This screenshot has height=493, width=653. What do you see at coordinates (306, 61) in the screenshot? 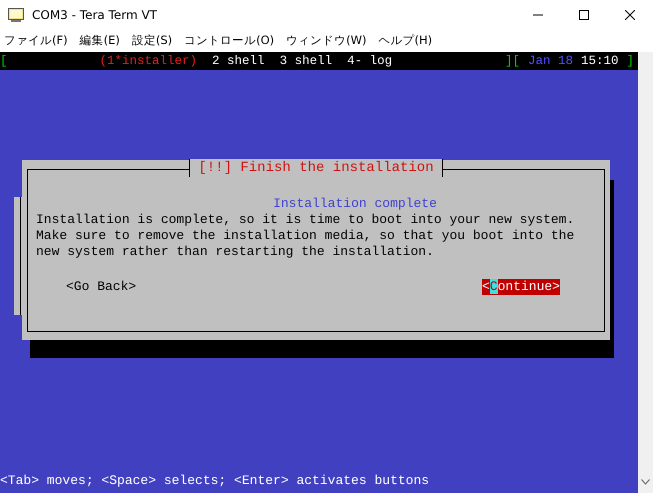
I see `window-tab: 3 shell` at bounding box center [306, 61].